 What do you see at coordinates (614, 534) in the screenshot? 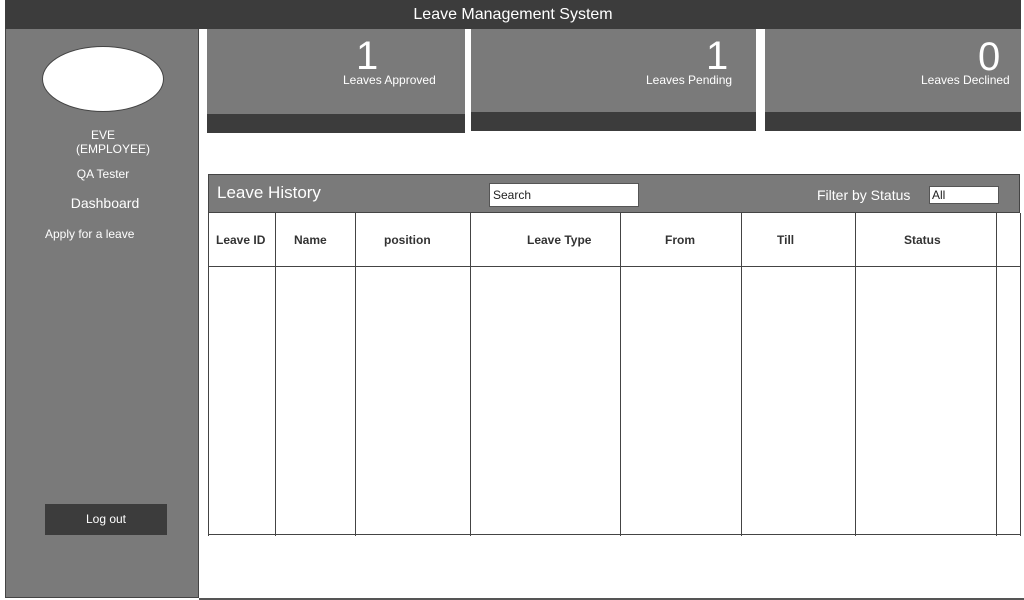
I see `table-bottom-border` at bounding box center [614, 534].